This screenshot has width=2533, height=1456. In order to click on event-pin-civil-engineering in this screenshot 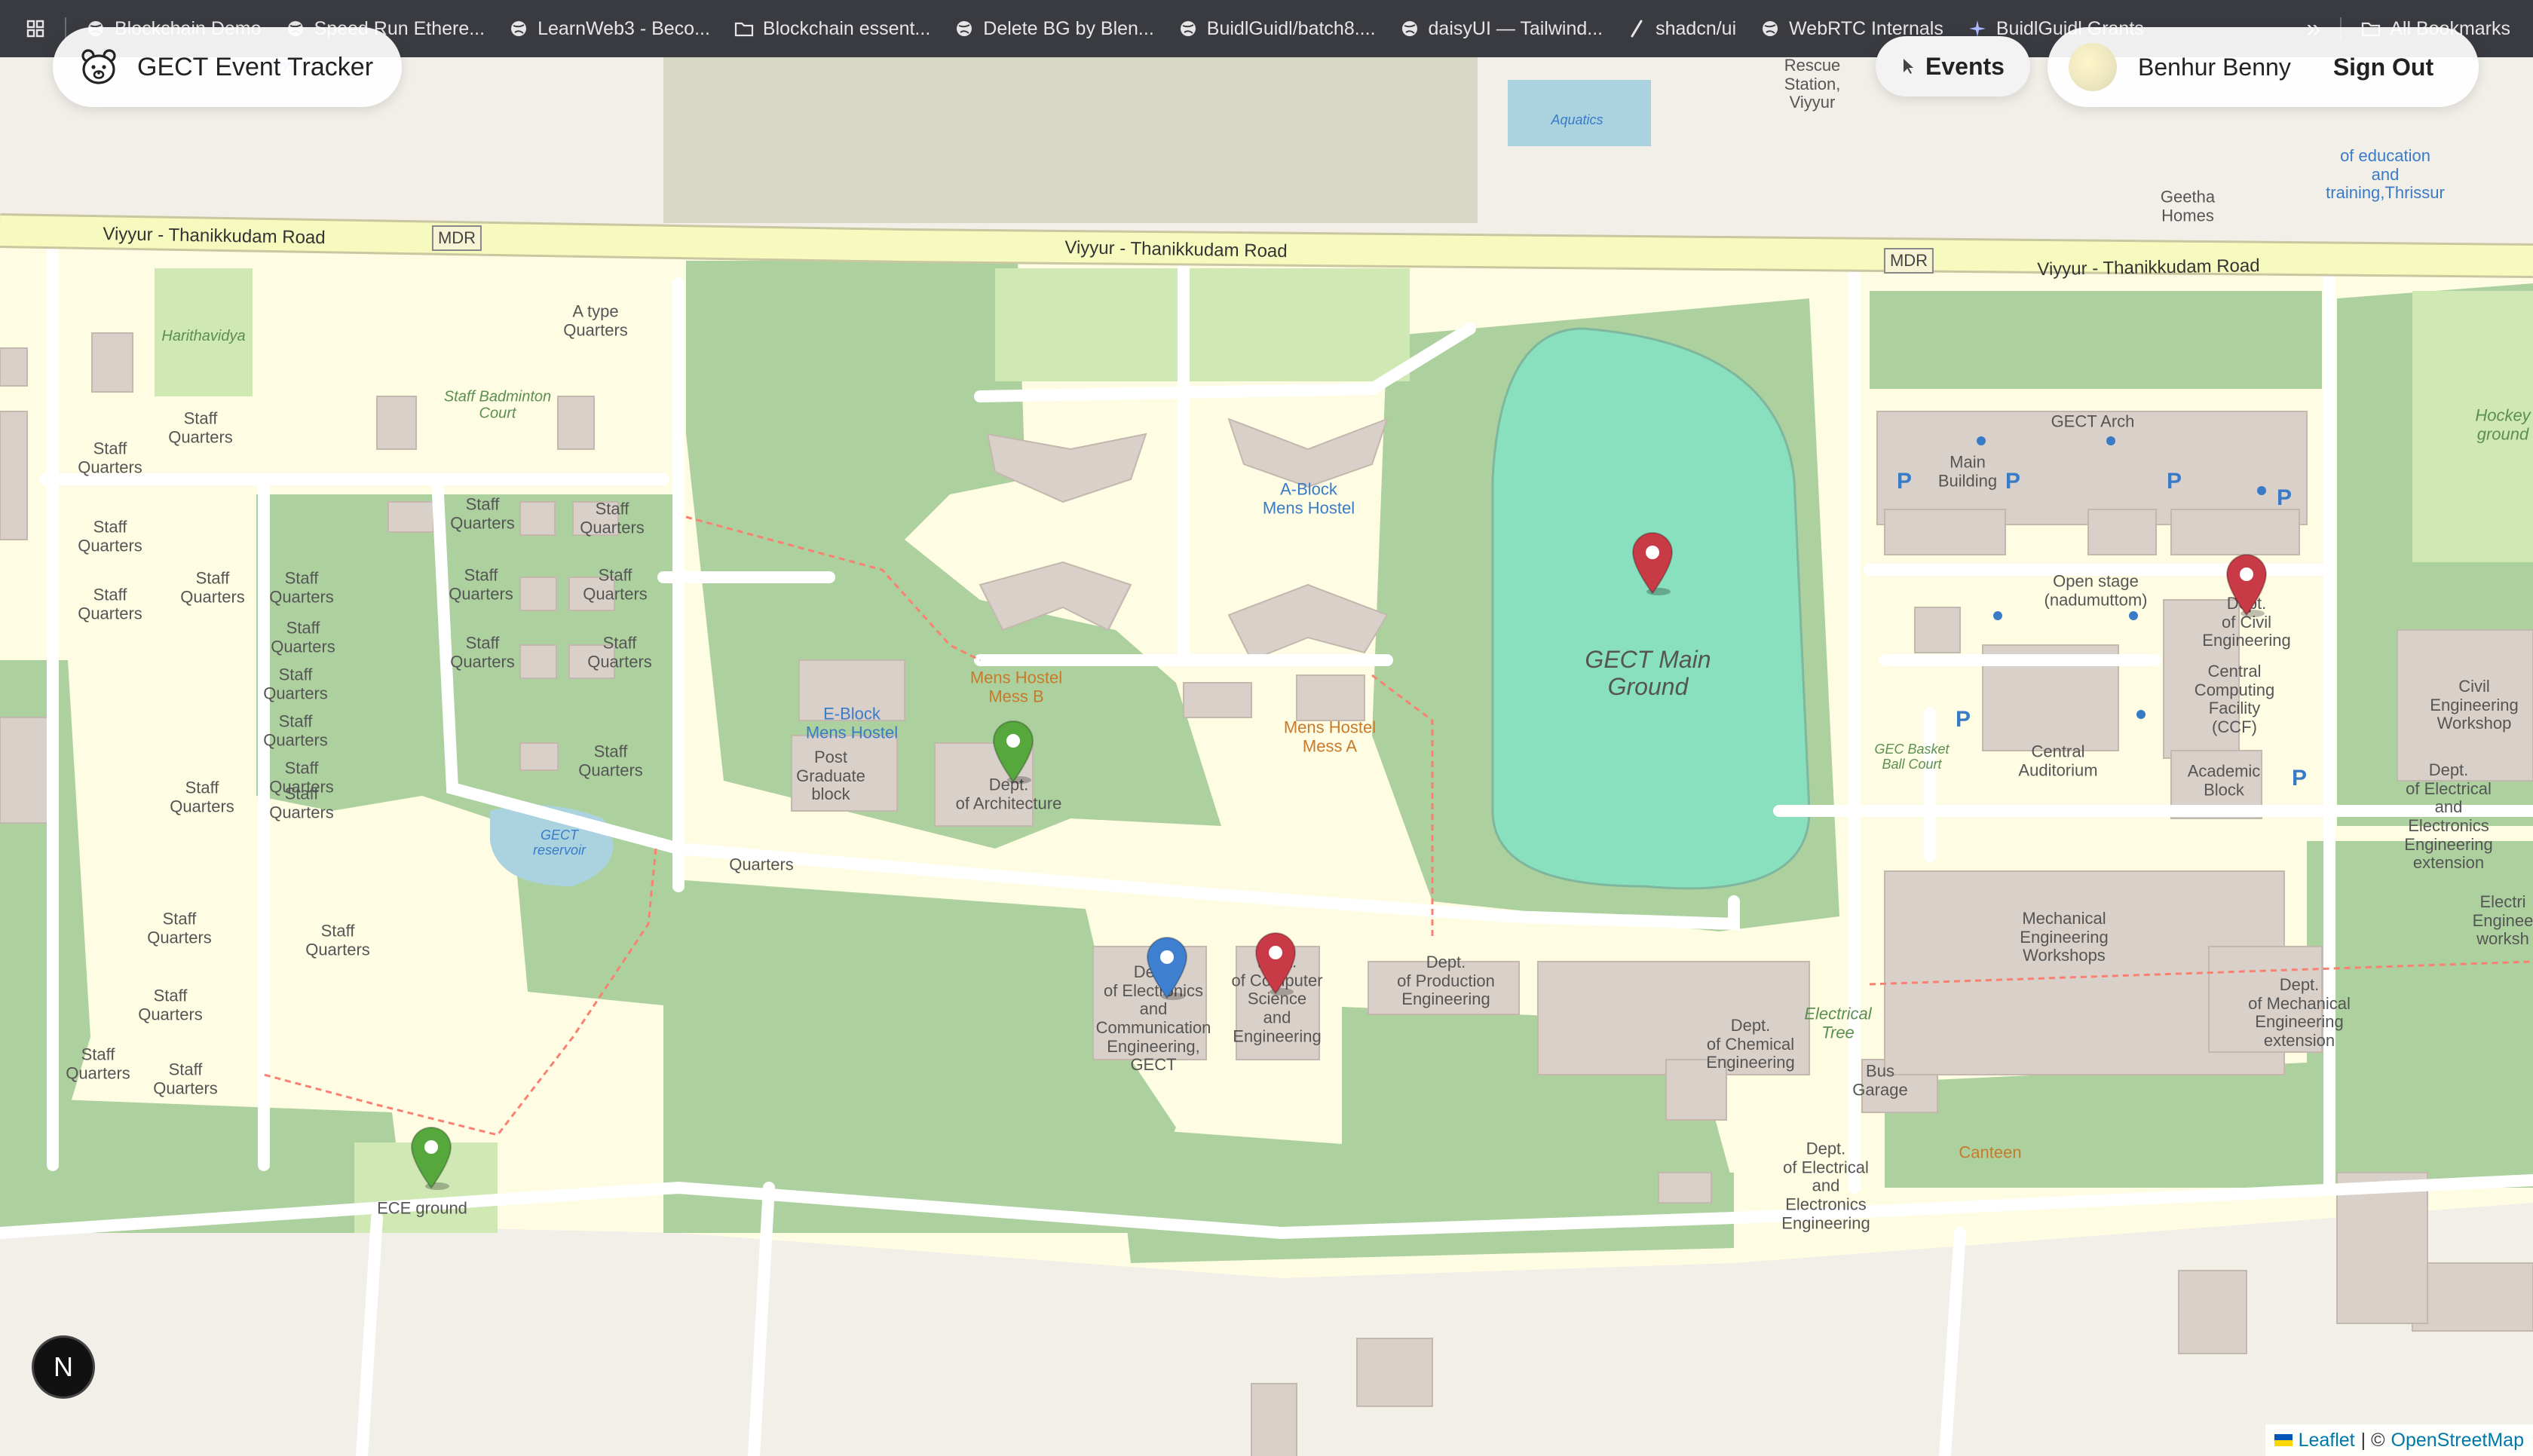, I will do `click(2246, 584)`.